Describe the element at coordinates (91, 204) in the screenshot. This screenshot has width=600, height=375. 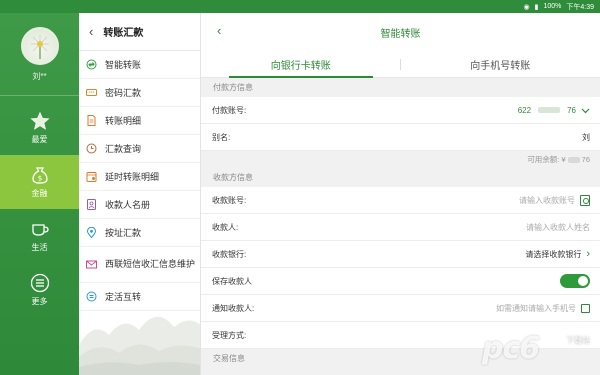
I see `contacts-book-icon` at that location.